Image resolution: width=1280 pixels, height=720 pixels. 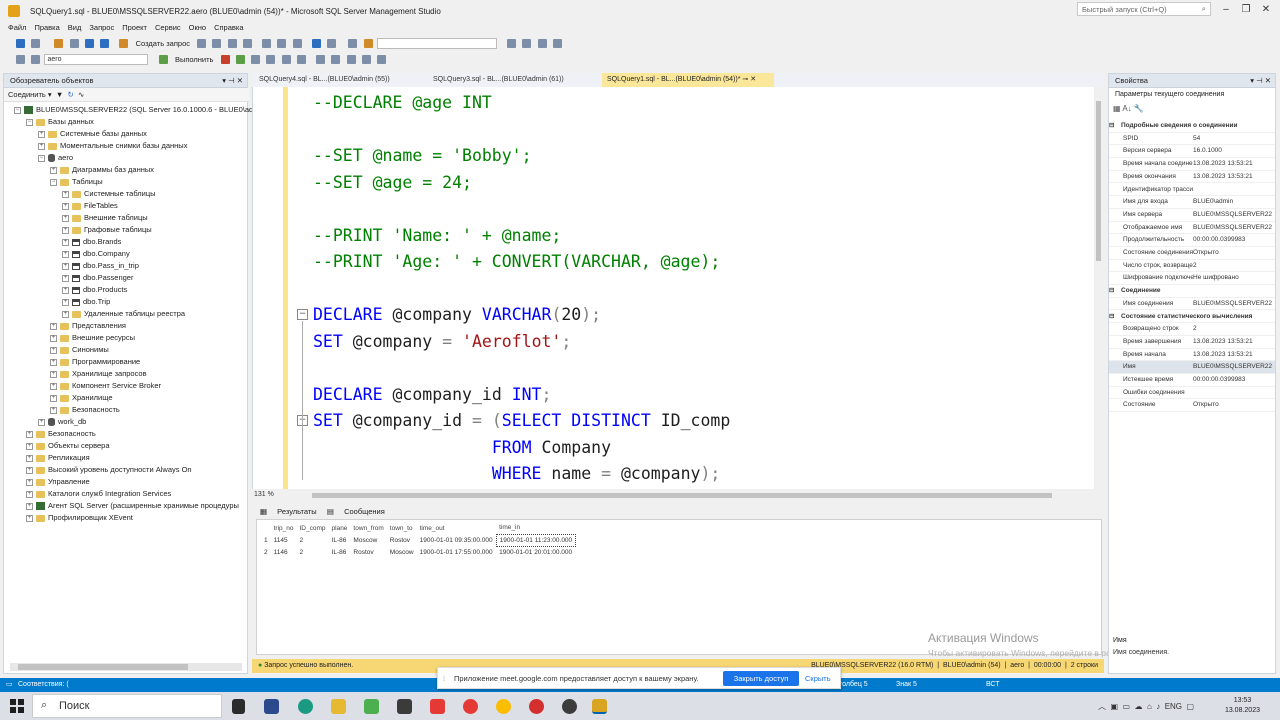 I want to click on yandex-icon, so click(x=437, y=706).